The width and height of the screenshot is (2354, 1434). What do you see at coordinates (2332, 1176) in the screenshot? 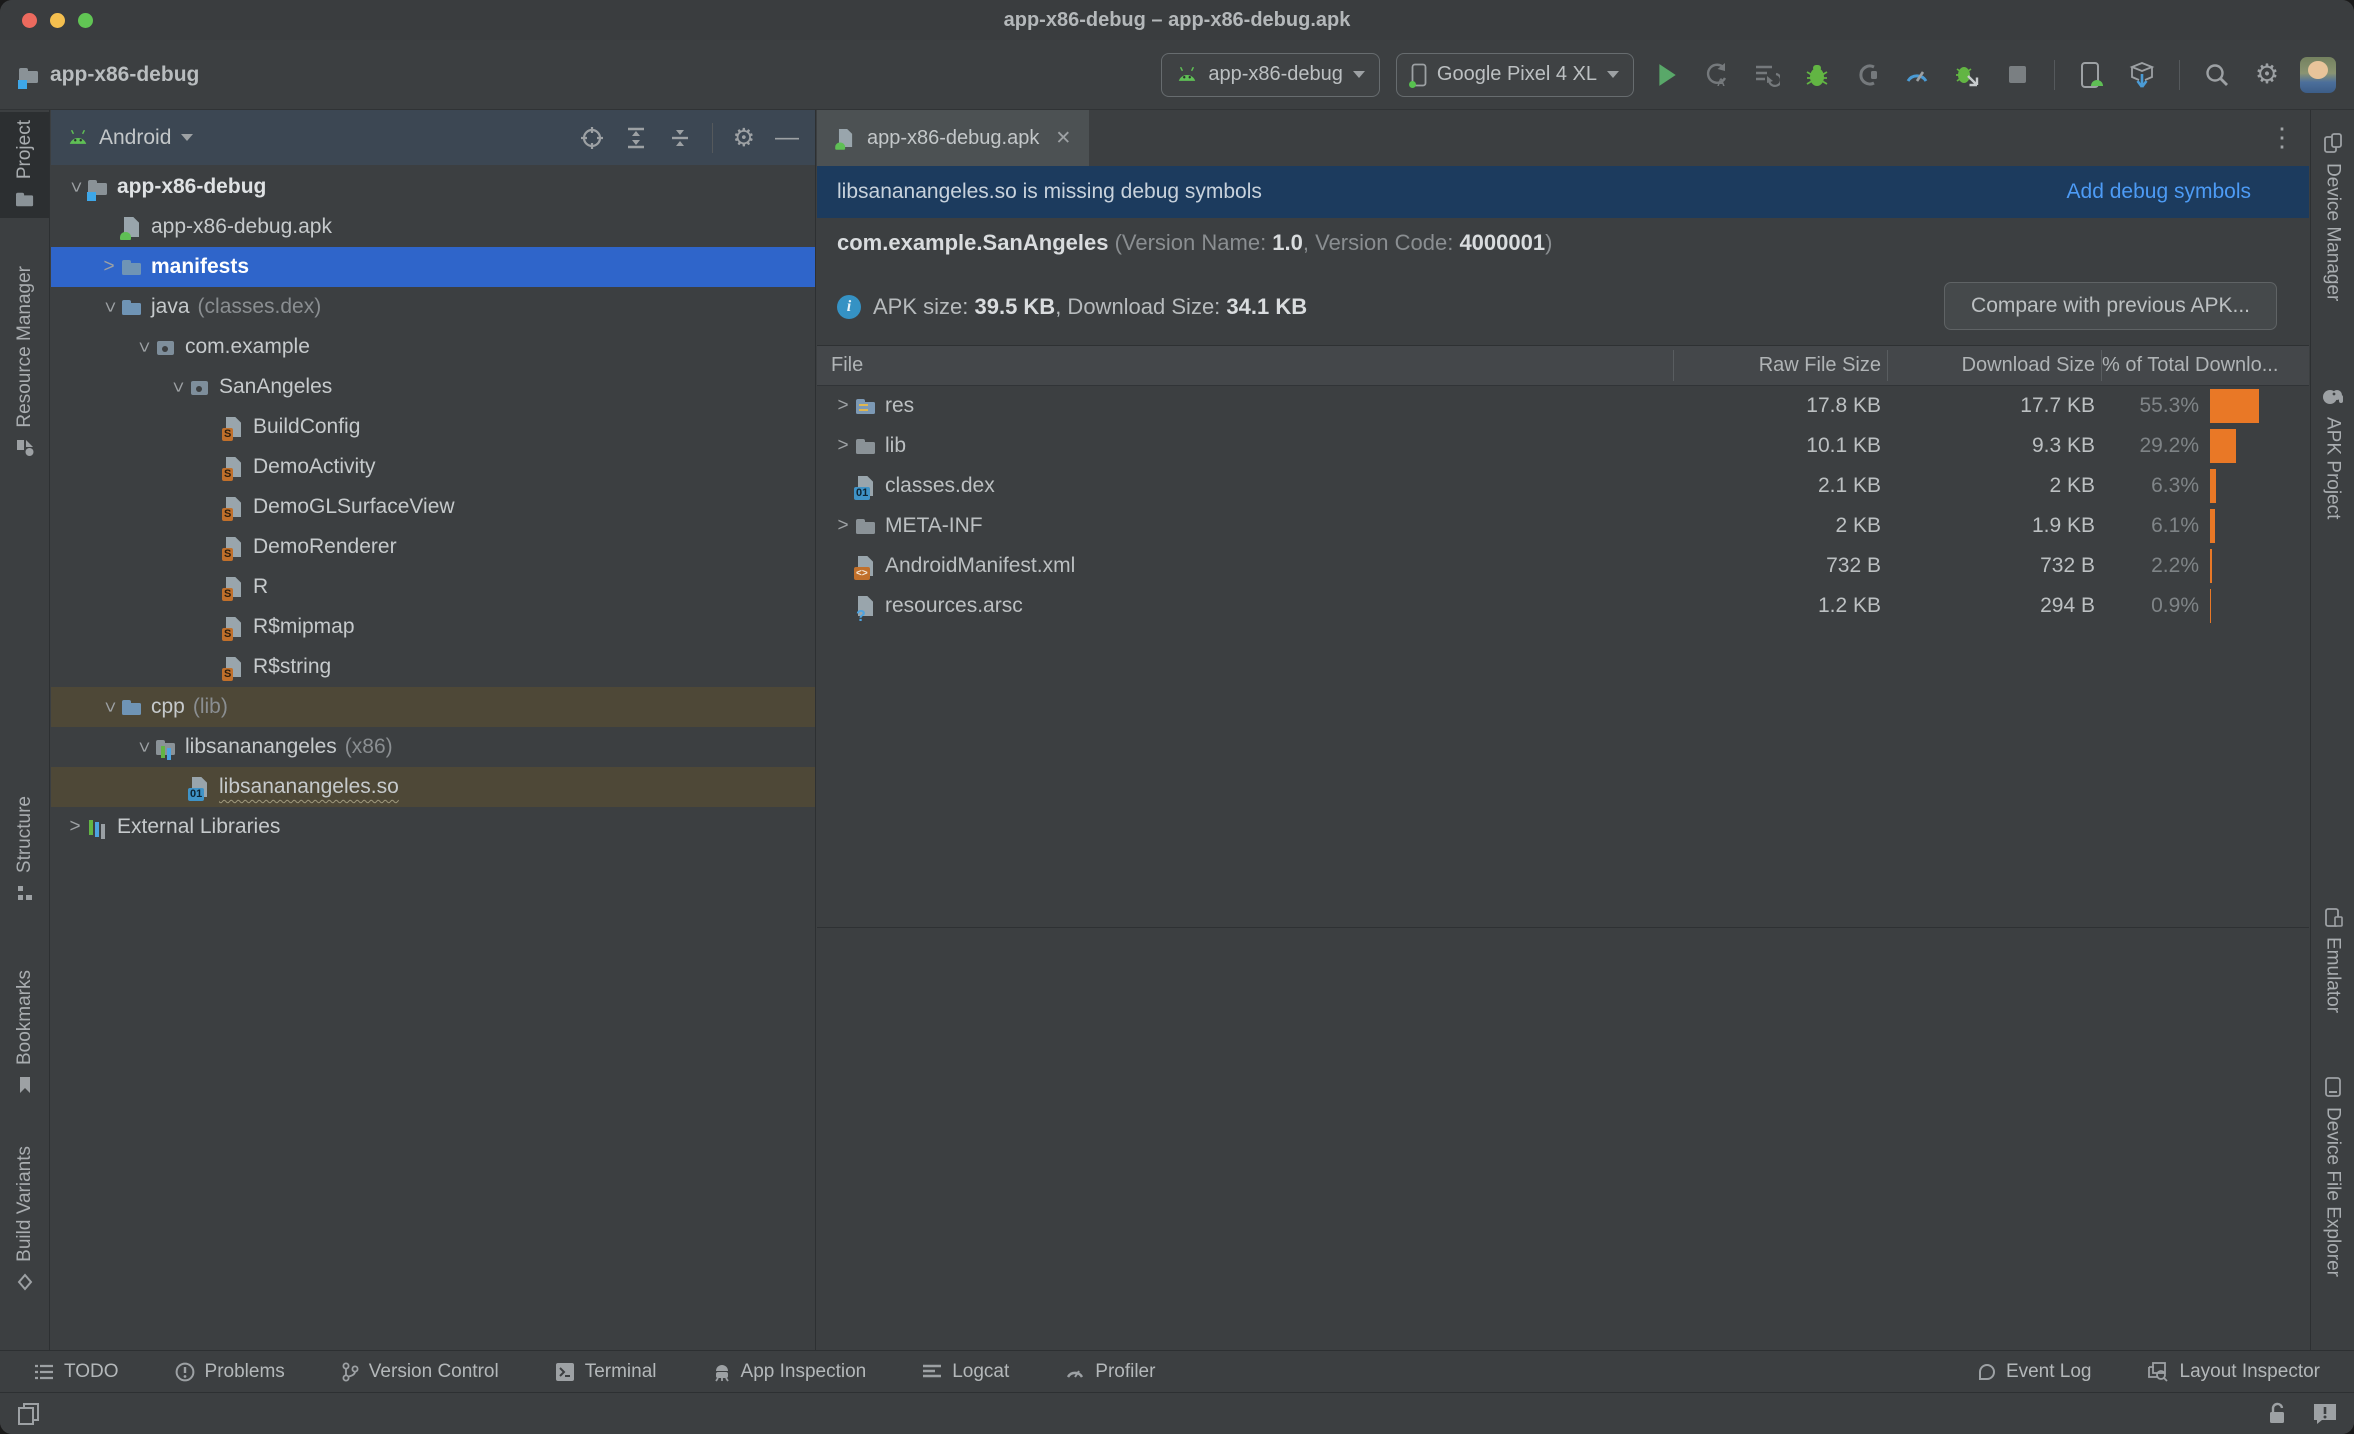
I see `sidebar-item-device-file-explorer: Device File Explorer` at bounding box center [2332, 1176].